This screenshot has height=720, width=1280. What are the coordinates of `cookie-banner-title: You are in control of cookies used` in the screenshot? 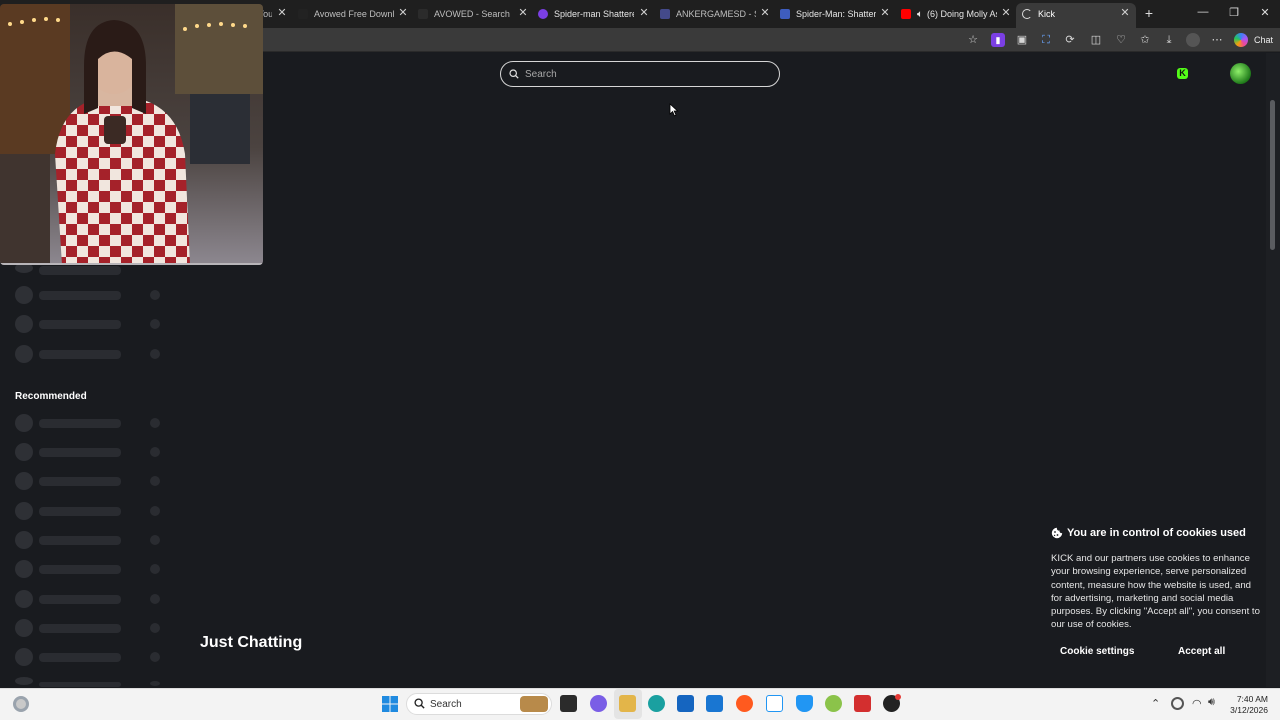 It's located at (1156, 533).